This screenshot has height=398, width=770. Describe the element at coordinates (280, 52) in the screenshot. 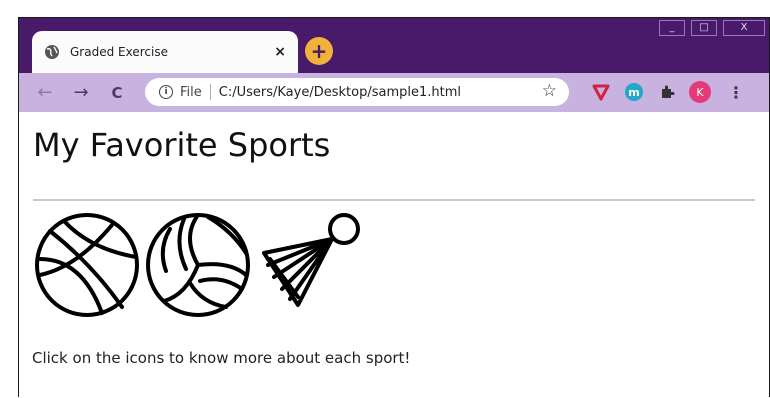

I see `tab-close-icon: ×` at that location.